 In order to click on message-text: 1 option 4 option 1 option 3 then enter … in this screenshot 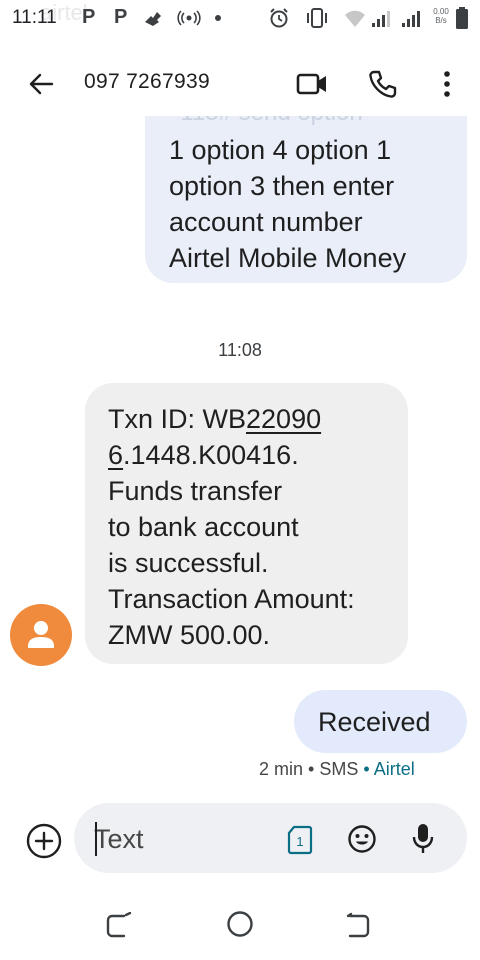, I will do `click(287, 204)`.